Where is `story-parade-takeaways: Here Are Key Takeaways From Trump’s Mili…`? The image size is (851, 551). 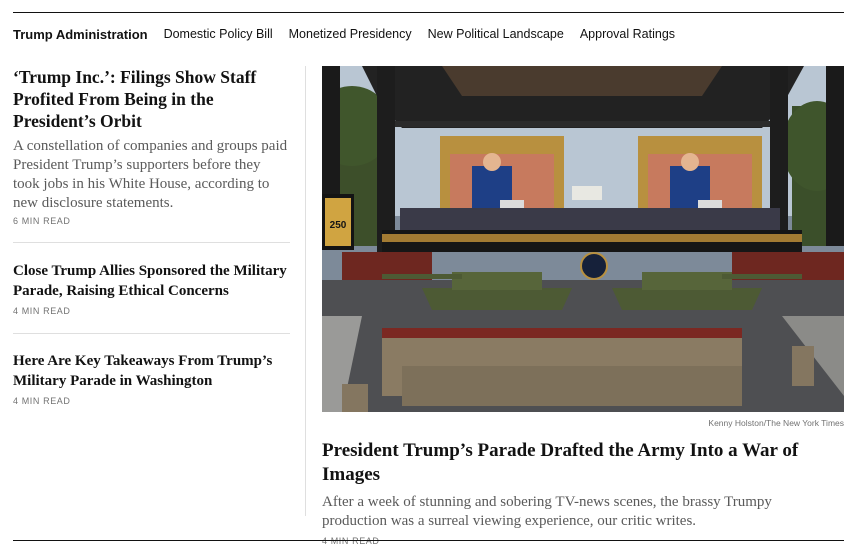
story-parade-takeaways: Here Are Key Takeaways From Trump’s Mili… is located at coordinates (151, 370).